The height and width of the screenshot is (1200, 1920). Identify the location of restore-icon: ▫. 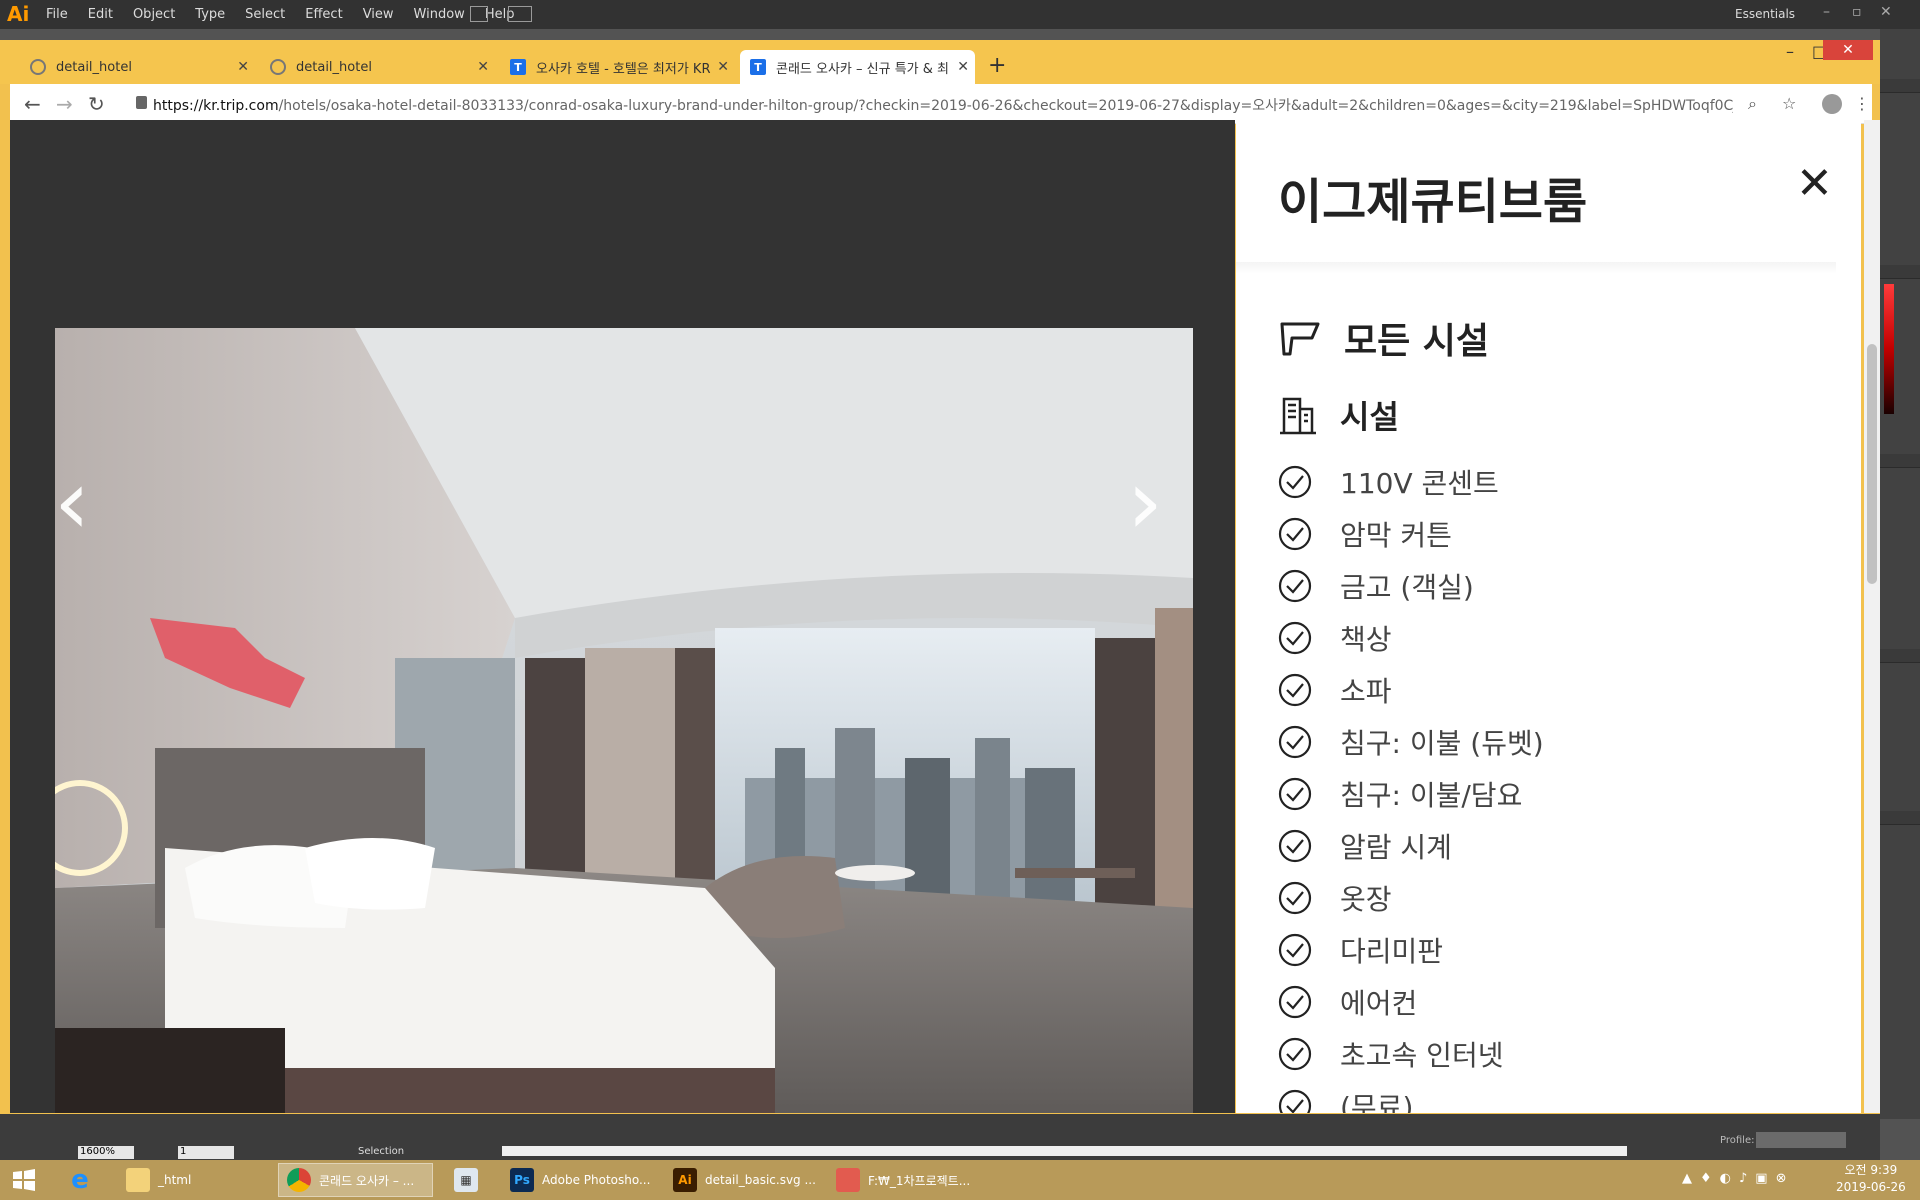
(1857, 12).